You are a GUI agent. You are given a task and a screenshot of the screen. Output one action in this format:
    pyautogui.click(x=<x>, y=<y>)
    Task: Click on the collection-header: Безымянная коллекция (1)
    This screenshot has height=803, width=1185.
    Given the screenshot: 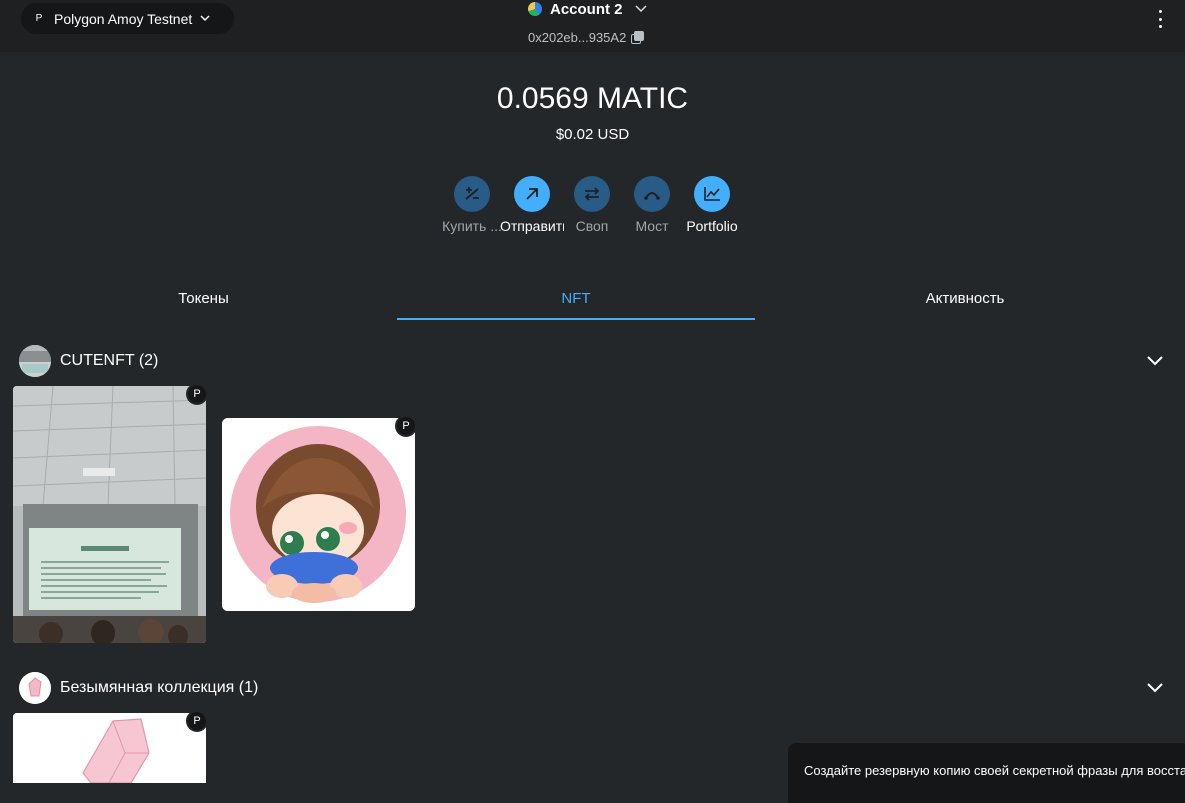 What is the action you would take?
    pyautogui.click(x=592, y=689)
    